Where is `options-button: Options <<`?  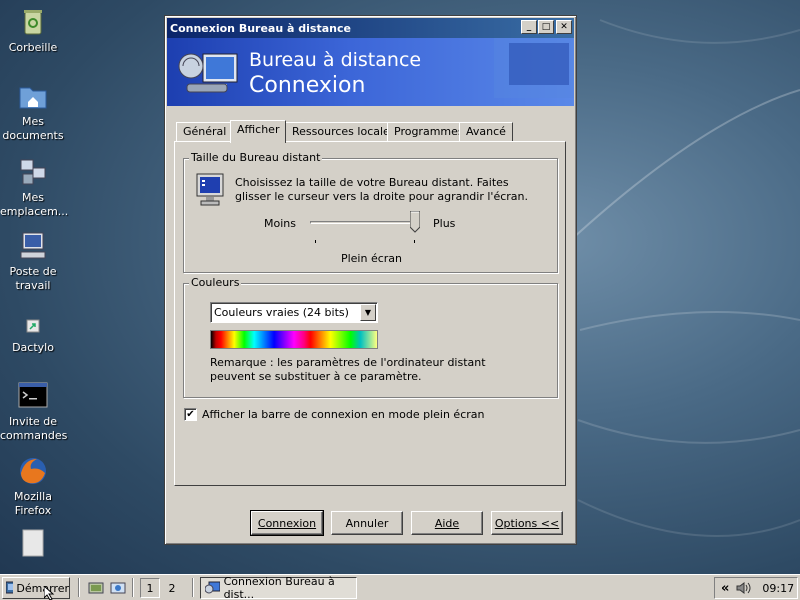 options-button: Options << is located at coordinates (527, 523).